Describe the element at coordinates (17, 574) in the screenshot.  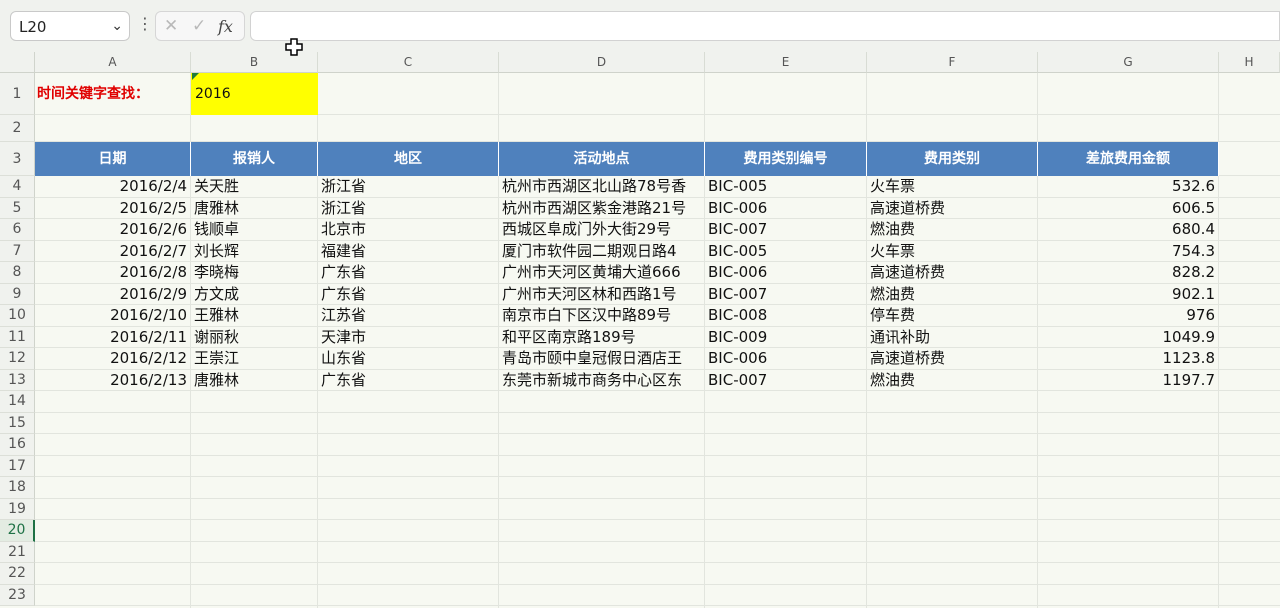
I see `row-header-22: 22` at that location.